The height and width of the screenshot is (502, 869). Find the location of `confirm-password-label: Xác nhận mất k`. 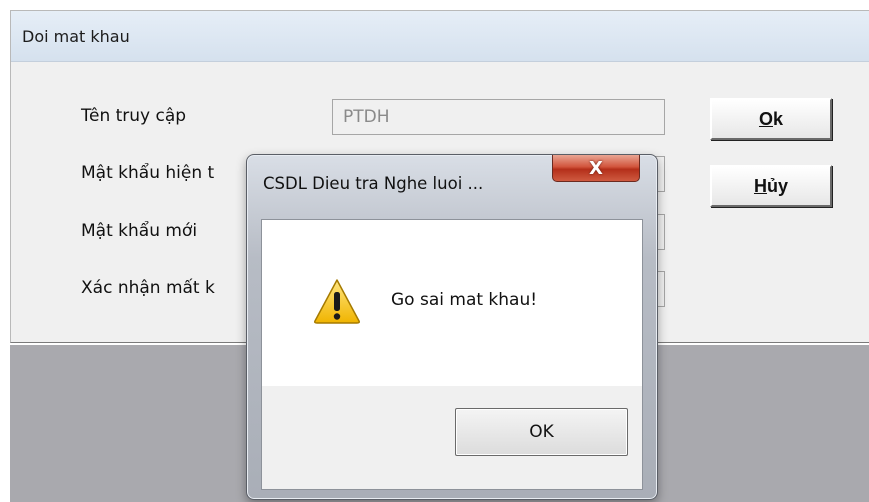

confirm-password-label: Xác nhận mất k is located at coordinates (148, 288).